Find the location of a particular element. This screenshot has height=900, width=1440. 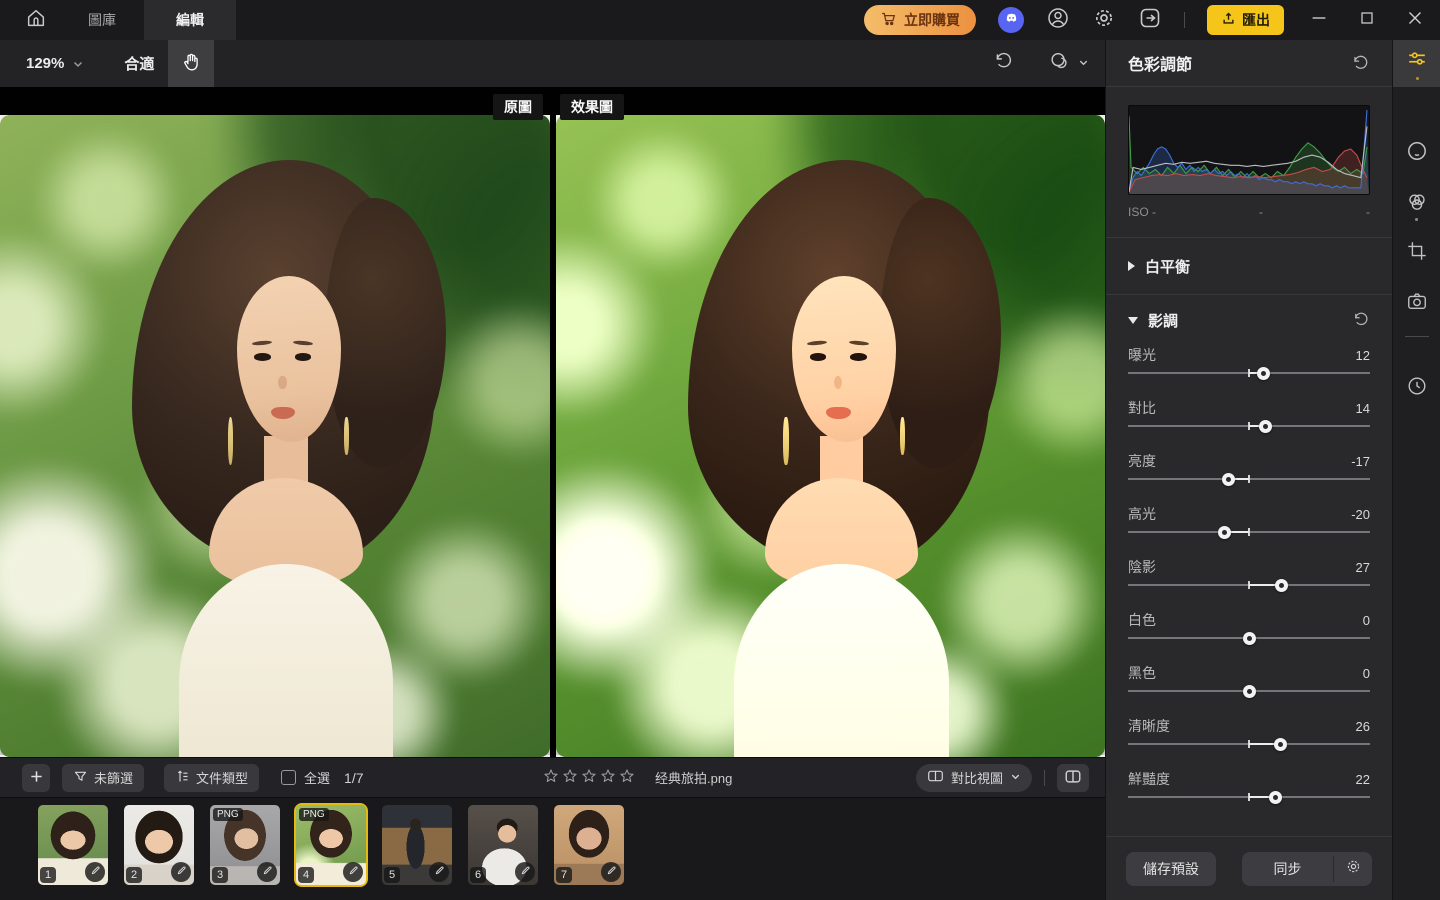

filmstrip-thumbnail: 2 is located at coordinates (159, 845).